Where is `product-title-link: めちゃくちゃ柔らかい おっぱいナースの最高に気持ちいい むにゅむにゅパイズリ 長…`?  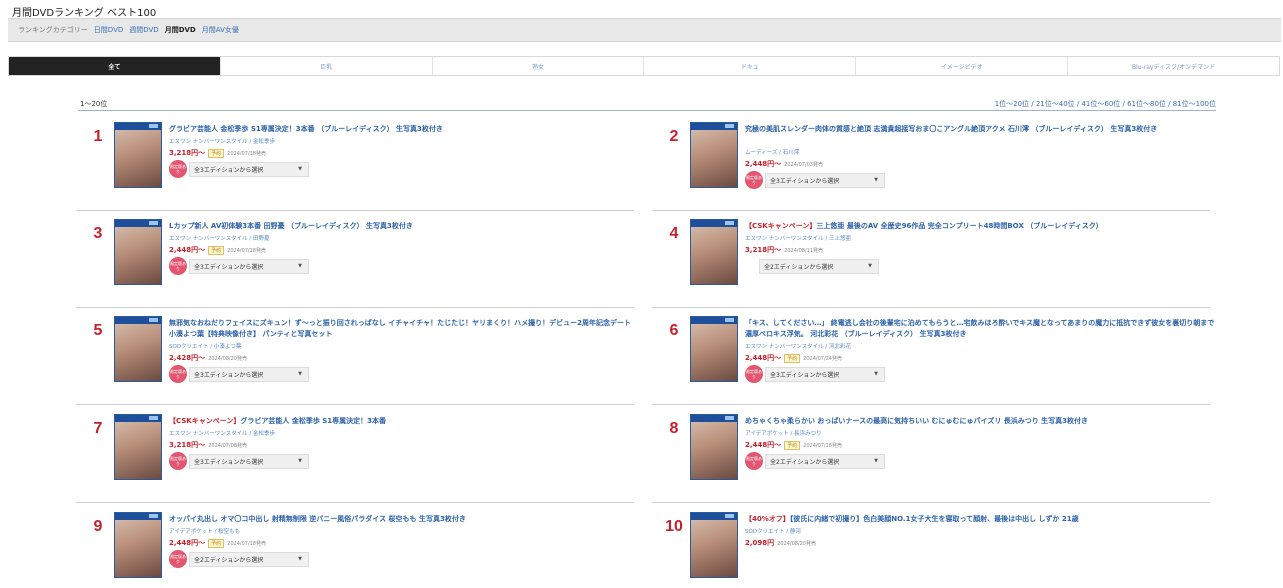 product-title-link: めちゃくちゃ柔らかい おっぱいナースの最高に気持ちいい むにゅむにゅパイズリ 長… is located at coordinates (980, 421).